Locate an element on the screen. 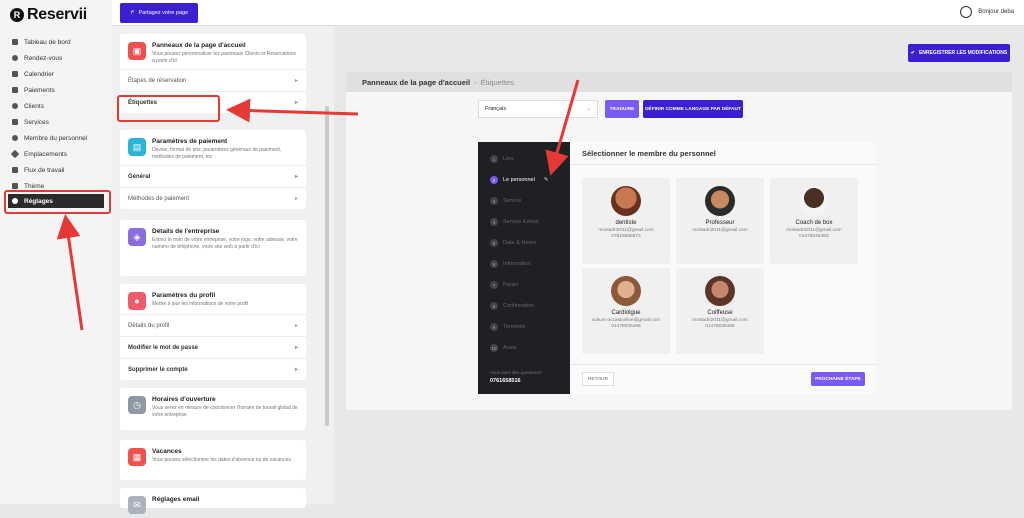  arrow-to-pencil is located at coordinates (562, 127).